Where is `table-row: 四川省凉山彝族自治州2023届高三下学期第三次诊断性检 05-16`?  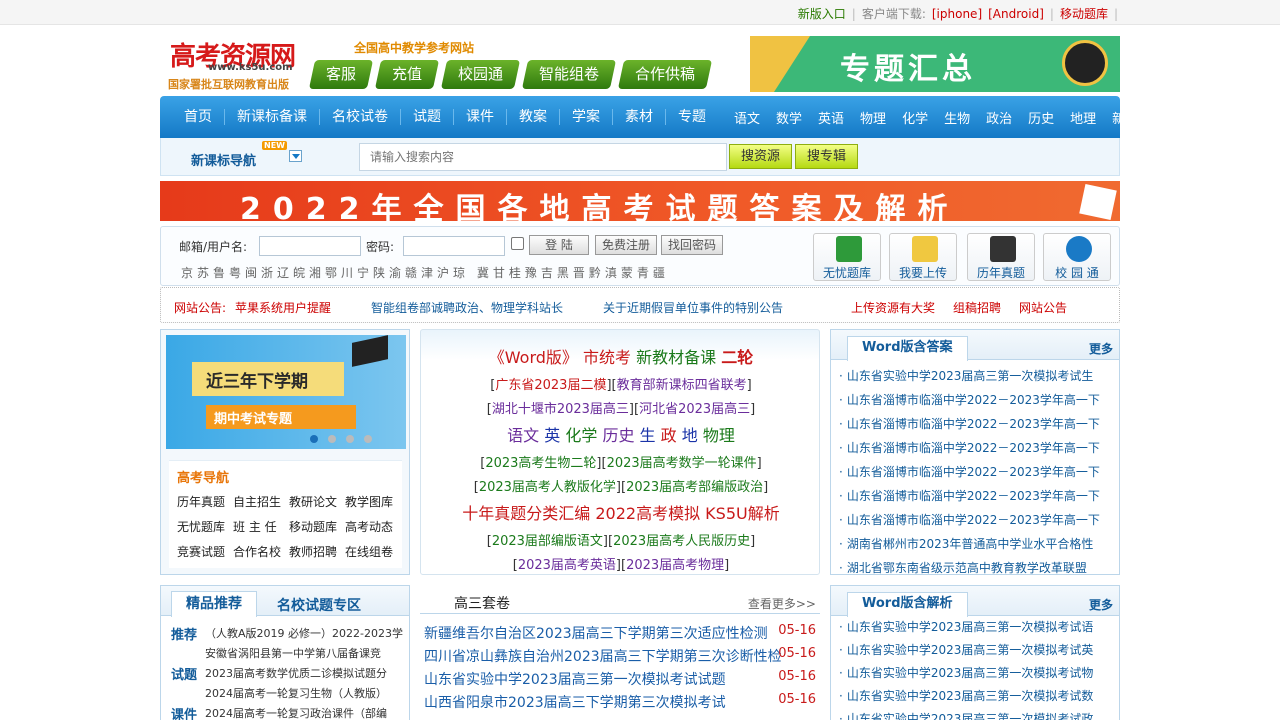
table-row: 四川省凉山彝族自治州2023届高三下学期第三次诊断性检 05-16 is located at coordinates (620, 656).